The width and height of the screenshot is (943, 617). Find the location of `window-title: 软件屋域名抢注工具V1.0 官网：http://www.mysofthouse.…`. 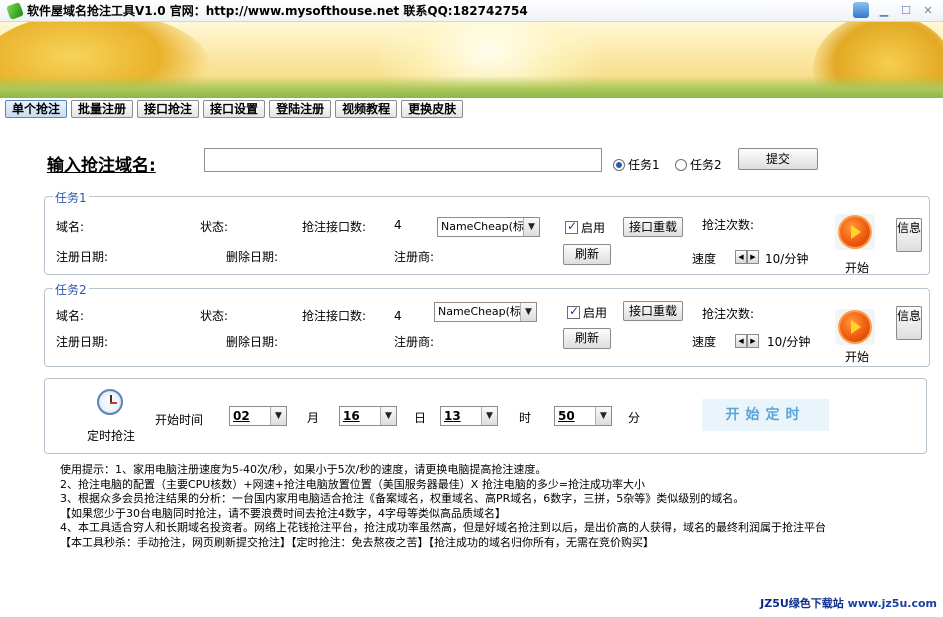

window-title: 软件屋域名抢注工具V1.0 官网：http://www.mysofthouse.… is located at coordinates (277, 11).